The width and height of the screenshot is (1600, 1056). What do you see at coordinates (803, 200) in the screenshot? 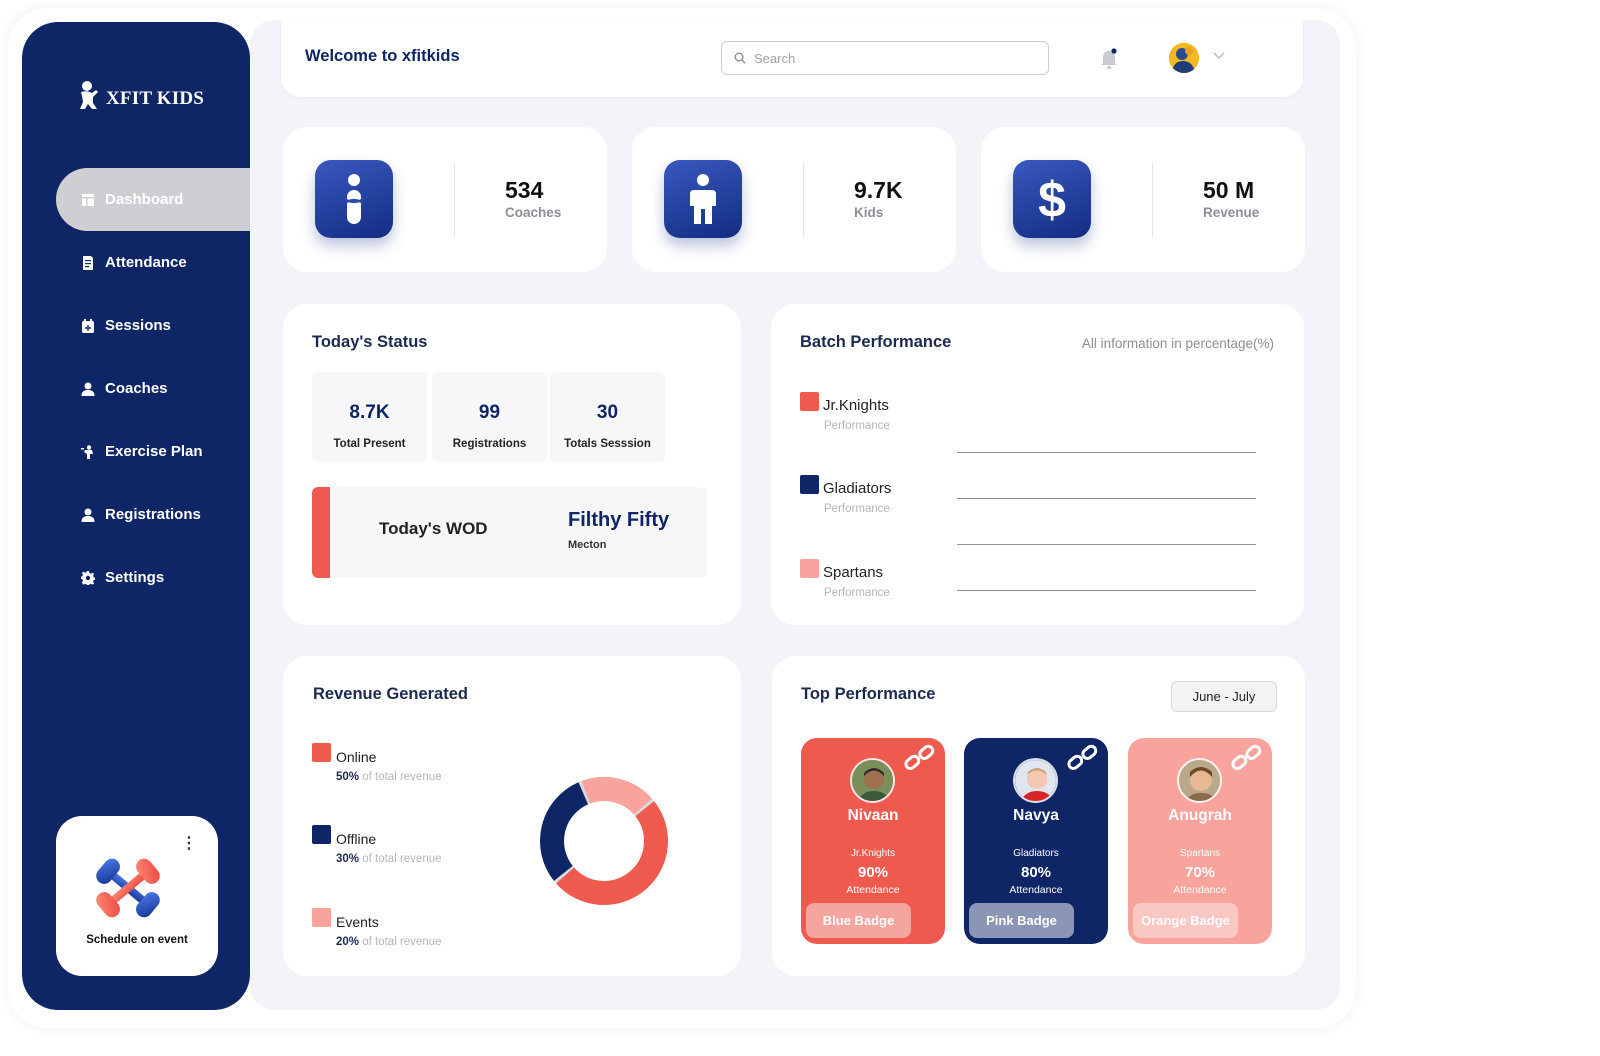
I see `stat-divider` at bounding box center [803, 200].